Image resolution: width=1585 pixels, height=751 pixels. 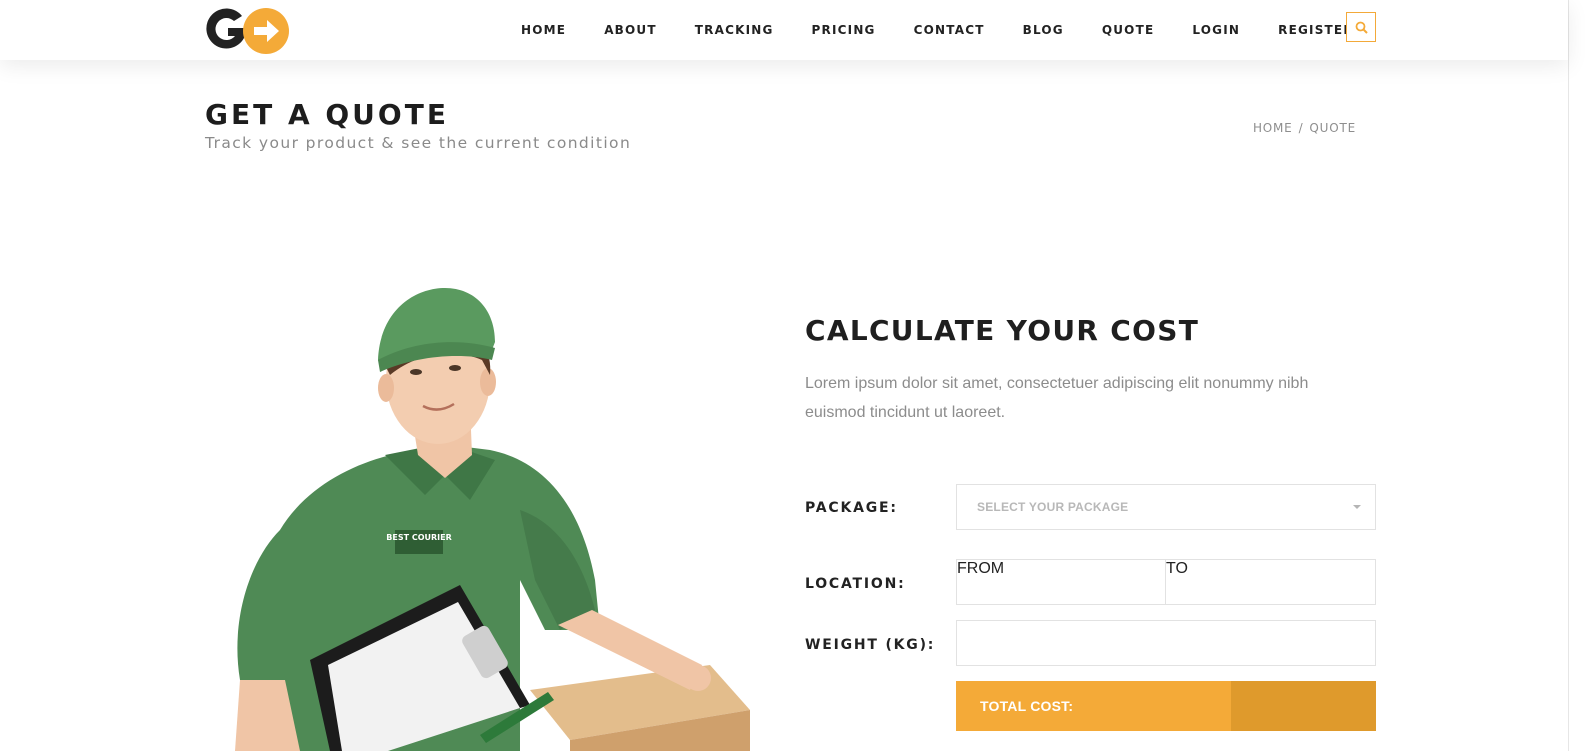 What do you see at coordinates (1128, 30) in the screenshot?
I see `nav-quote: QUOTE` at bounding box center [1128, 30].